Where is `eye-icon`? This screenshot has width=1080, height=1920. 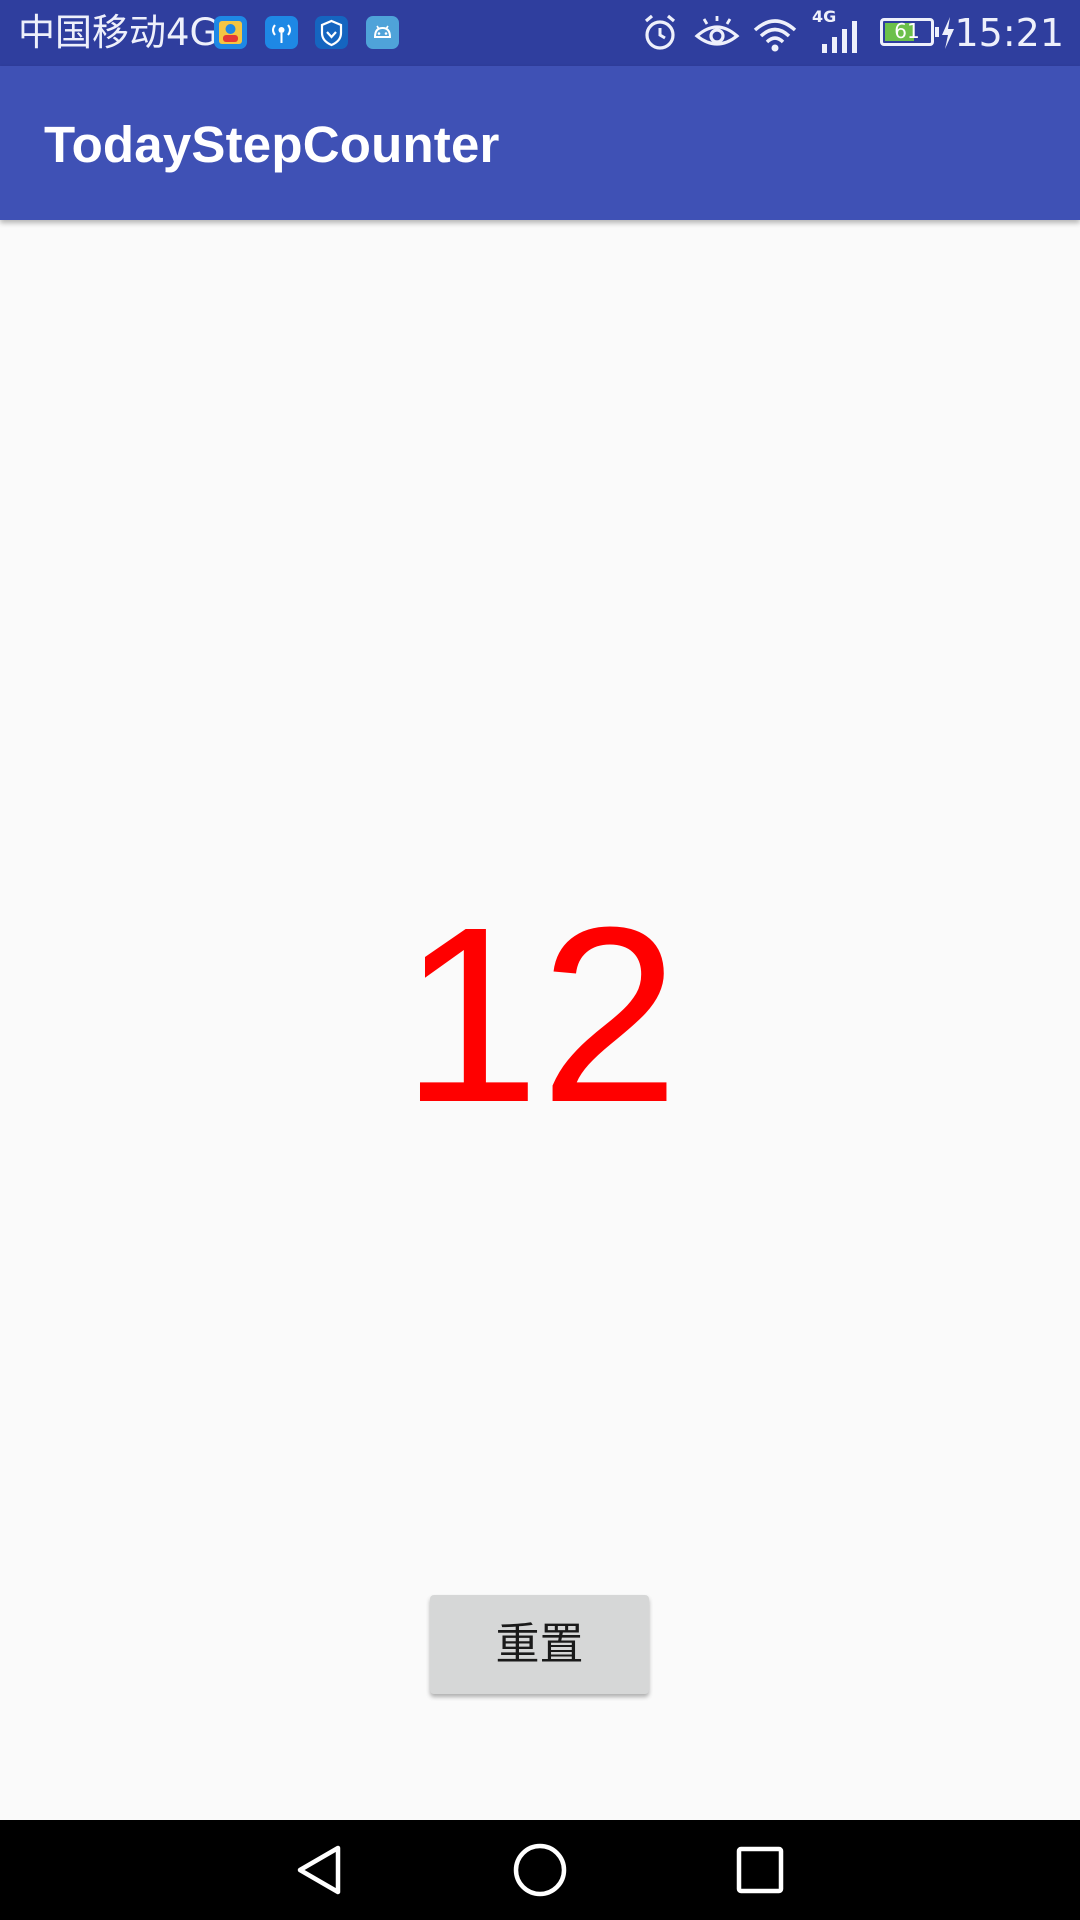 eye-icon is located at coordinates (717, 31).